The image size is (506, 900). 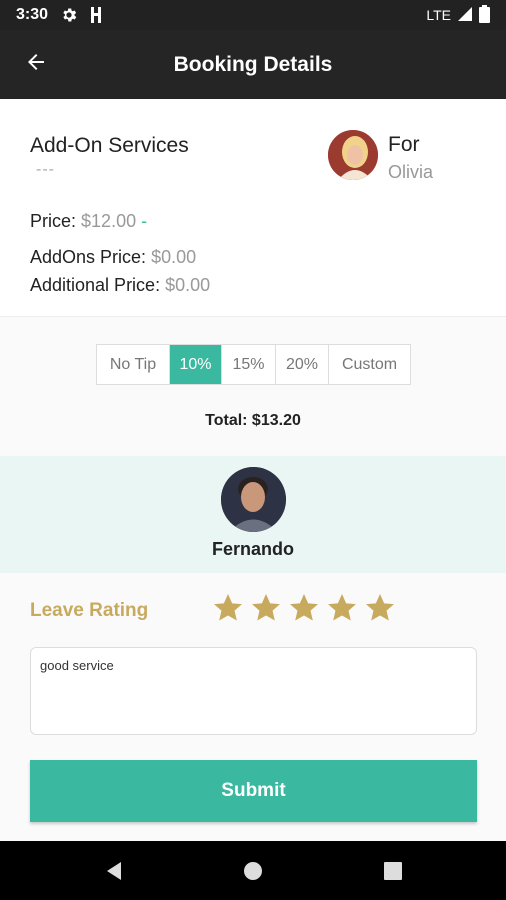 I want to click on client-avatar, so click(x=353, y=155).